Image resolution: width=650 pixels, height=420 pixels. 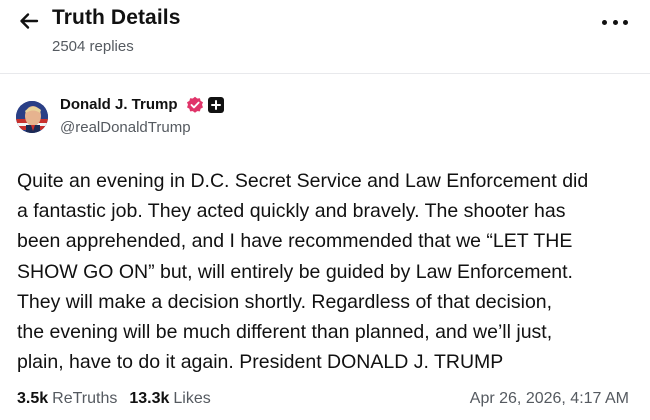 I want to click on retruths-stat: 3.5k ReTruths, so click(x=67, y=399).